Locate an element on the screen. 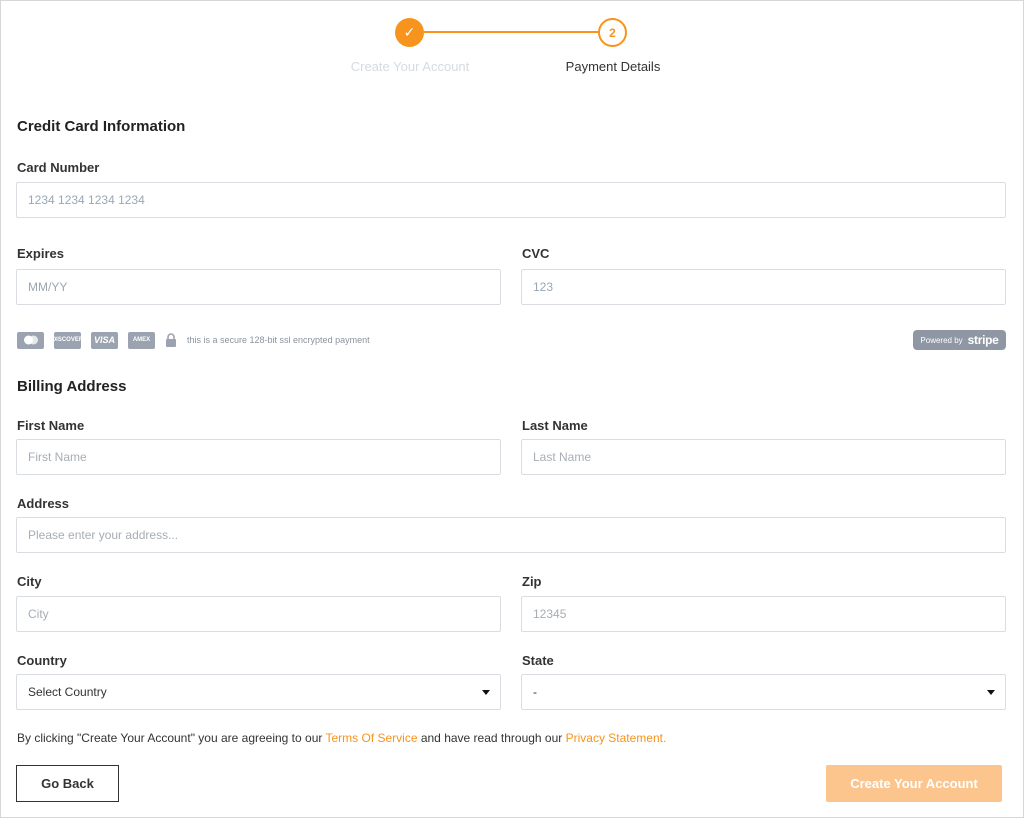 The width and height of the screenshot is (1024, 818). last-name-input is located at coordinates (763, 457).